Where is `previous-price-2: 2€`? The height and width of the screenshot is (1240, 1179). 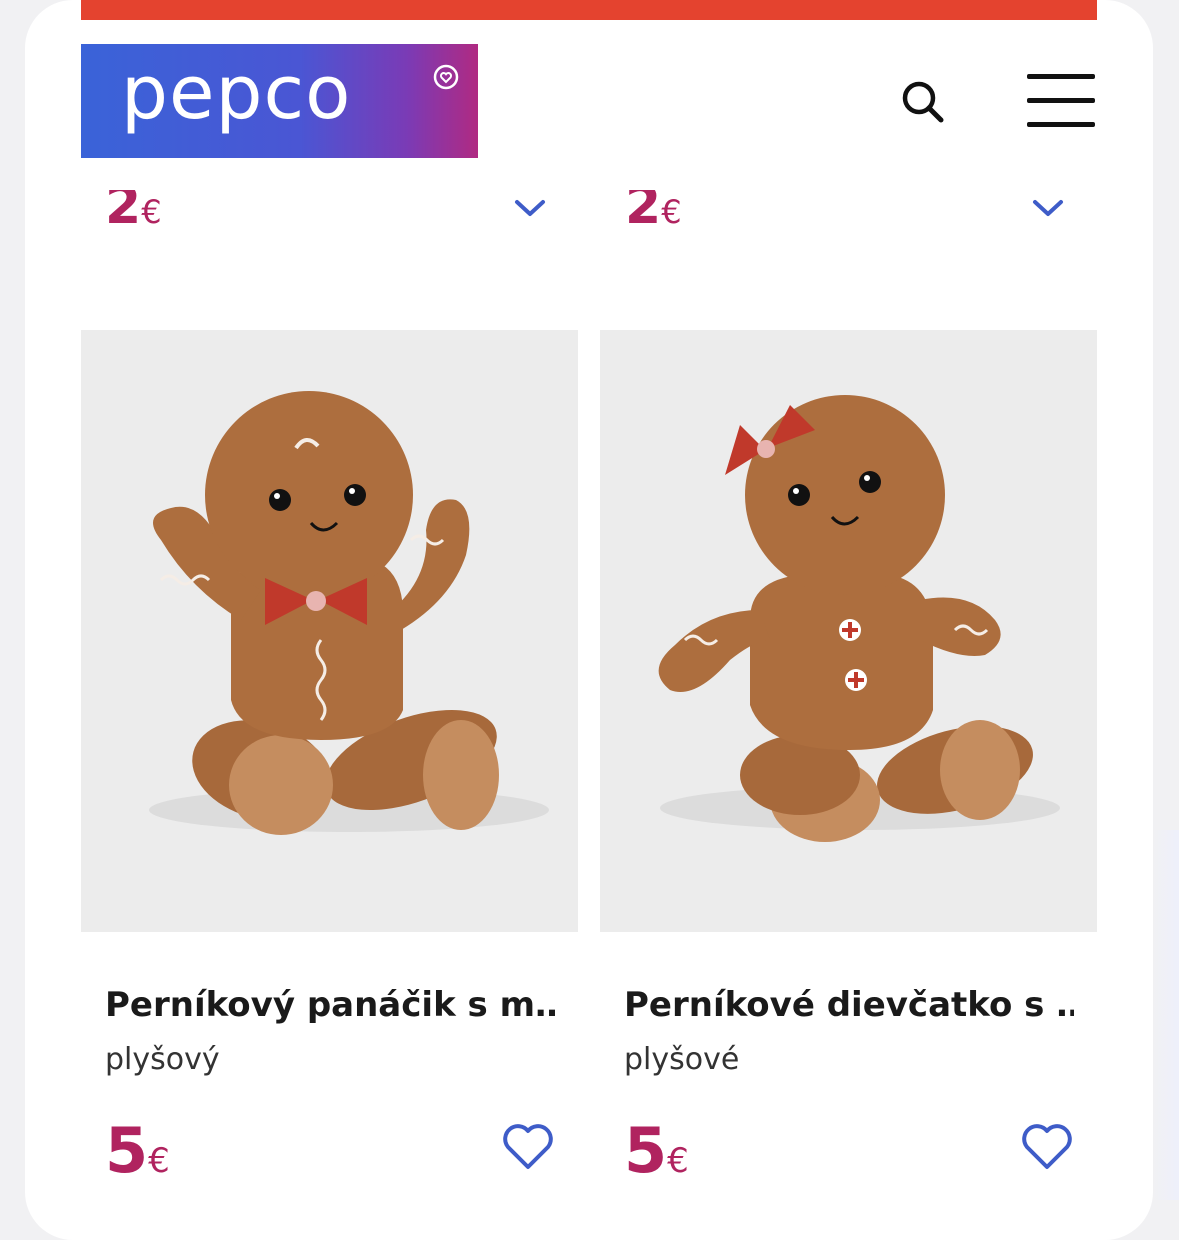
previous-price-2: 2€ is located at coordinates (670, 212).